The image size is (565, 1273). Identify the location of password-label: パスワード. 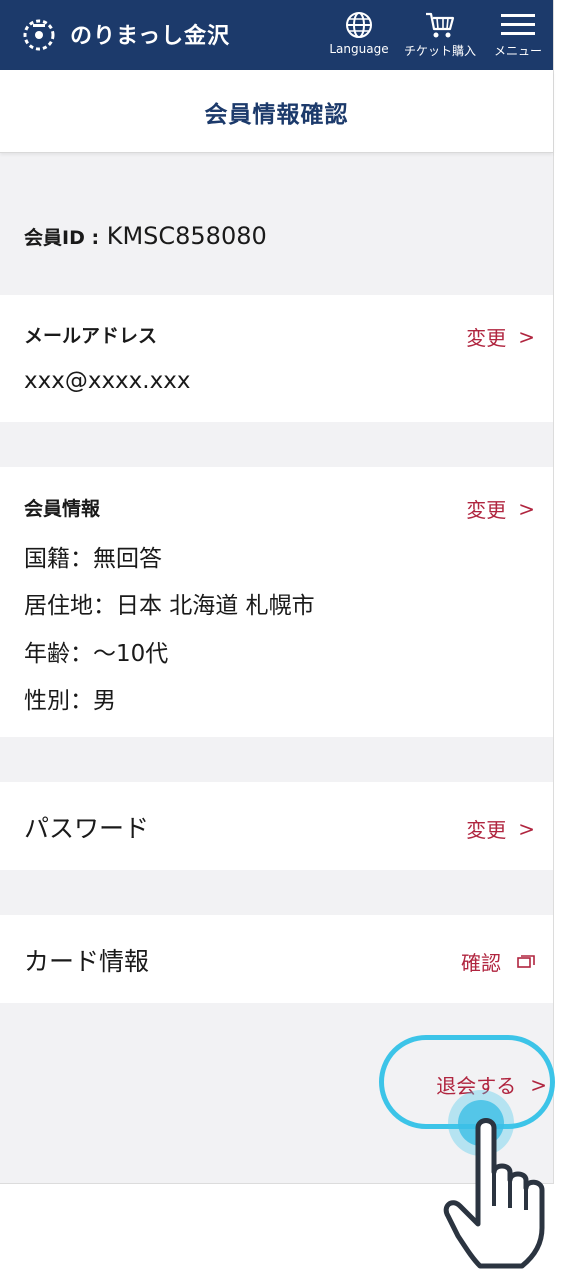
(87, 828).